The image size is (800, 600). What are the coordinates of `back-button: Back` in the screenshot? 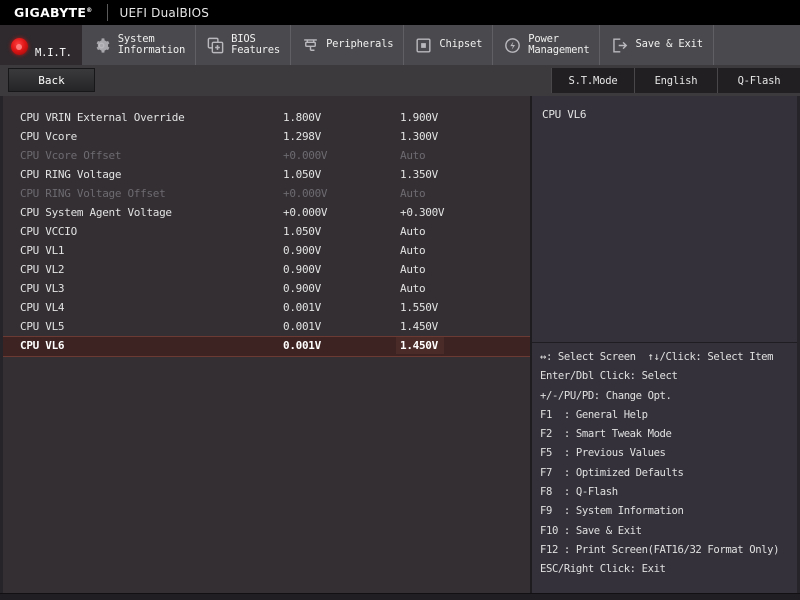 It's located at (51, 80).